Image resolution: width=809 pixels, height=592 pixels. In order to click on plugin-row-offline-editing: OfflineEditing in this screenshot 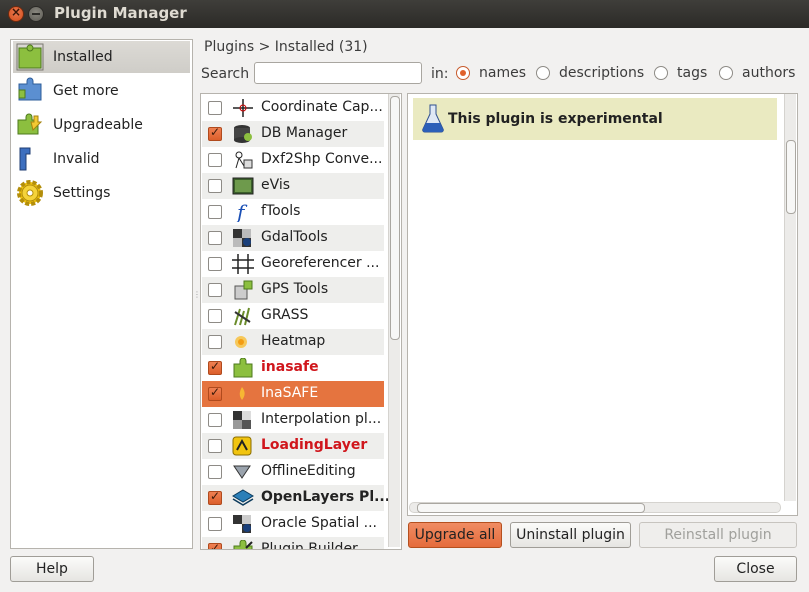, I will do `click(293, 472)`.